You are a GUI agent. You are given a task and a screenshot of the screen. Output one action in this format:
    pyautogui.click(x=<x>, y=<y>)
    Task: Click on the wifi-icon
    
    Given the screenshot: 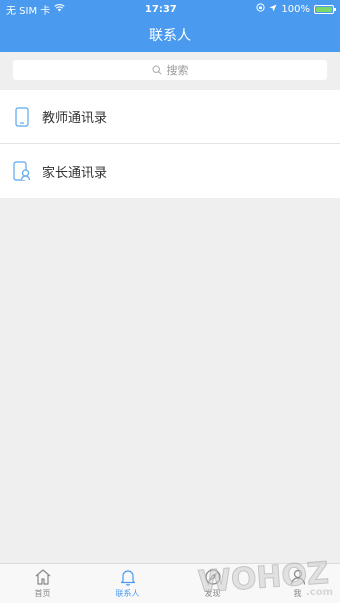 What is the action you would take?
    pyautogui.click(x=59, y=9)
    